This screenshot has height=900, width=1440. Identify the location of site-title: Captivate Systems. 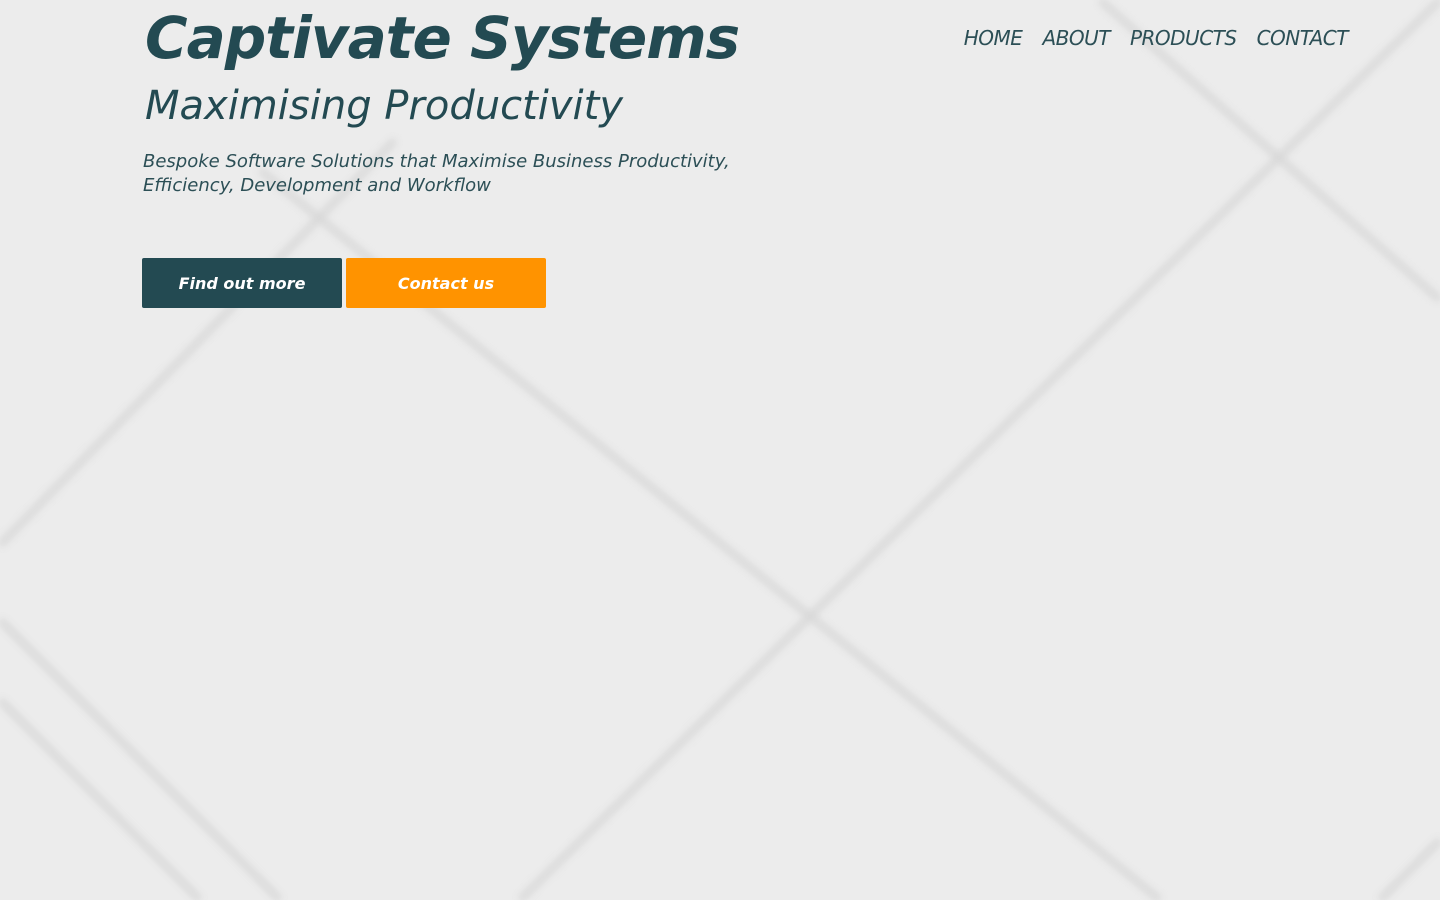
(442, 38).